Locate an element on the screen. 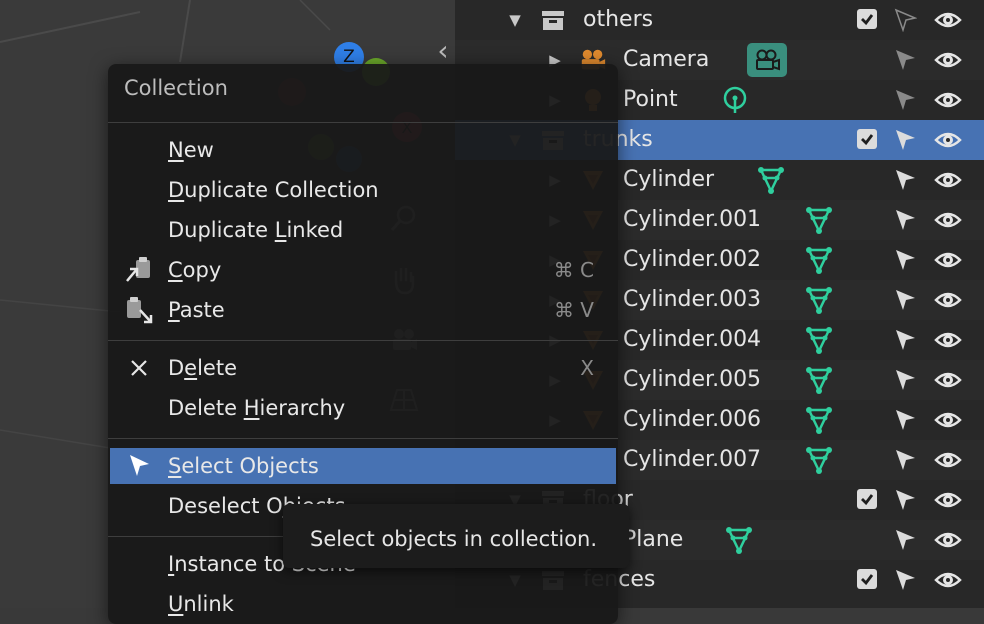  copy-icon is located at coordinates (139, 270).